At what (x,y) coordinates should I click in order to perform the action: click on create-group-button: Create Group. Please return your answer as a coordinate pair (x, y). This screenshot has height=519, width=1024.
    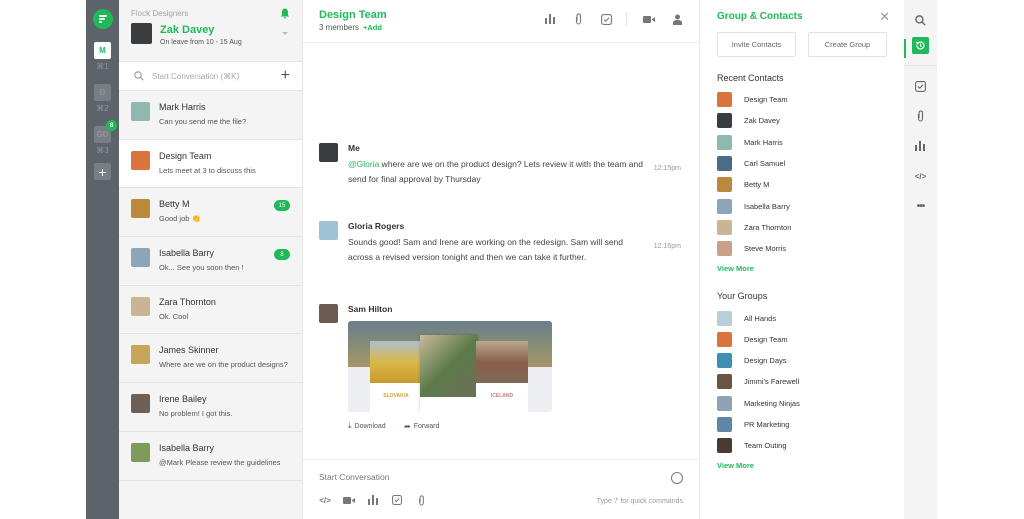
    Looking at the image, I should click on (847, 44).